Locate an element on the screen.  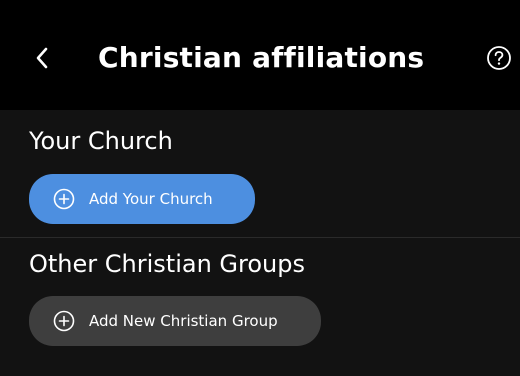
section-divider is located at coordinates (260, 237).